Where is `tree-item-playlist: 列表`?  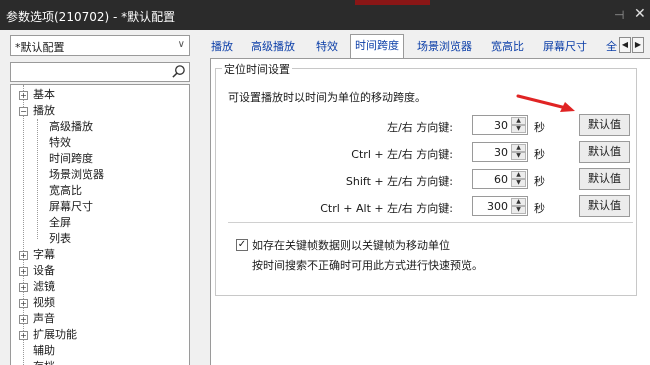
tree-item-playlist: 列表 is located at coordinates (60, 239).